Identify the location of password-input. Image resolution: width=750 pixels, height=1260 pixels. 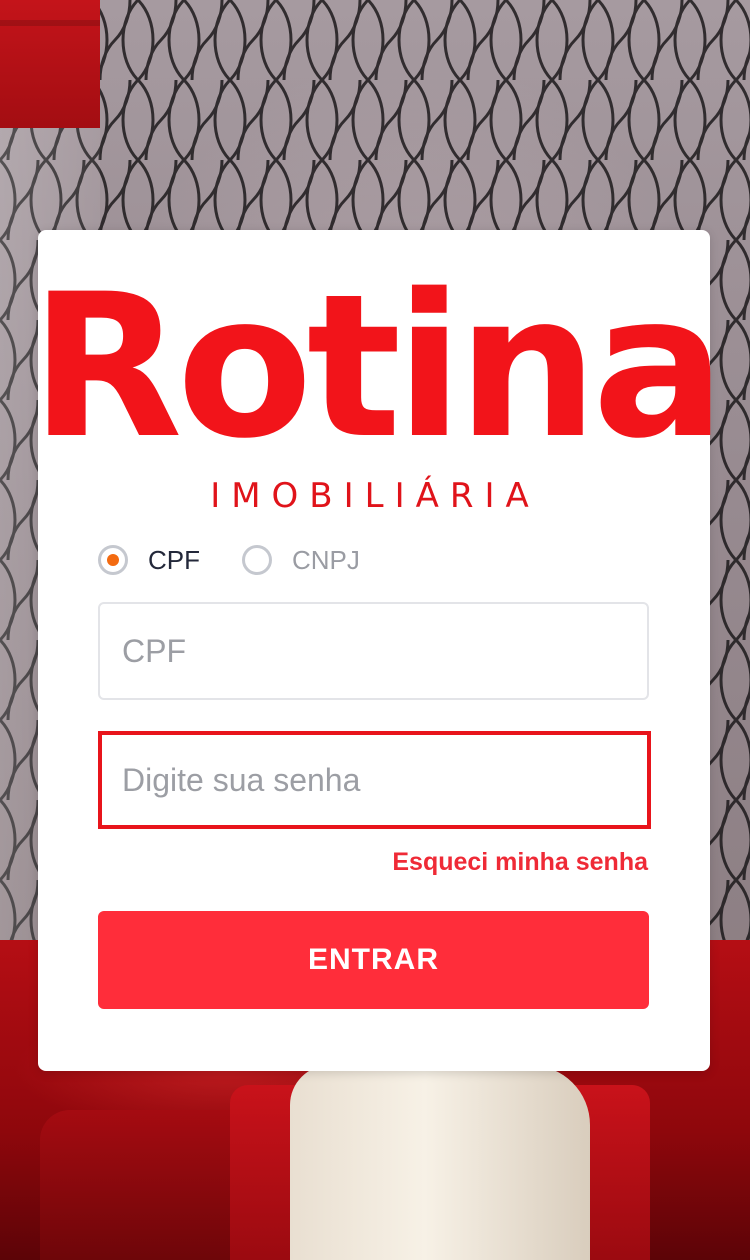
(374, 780).